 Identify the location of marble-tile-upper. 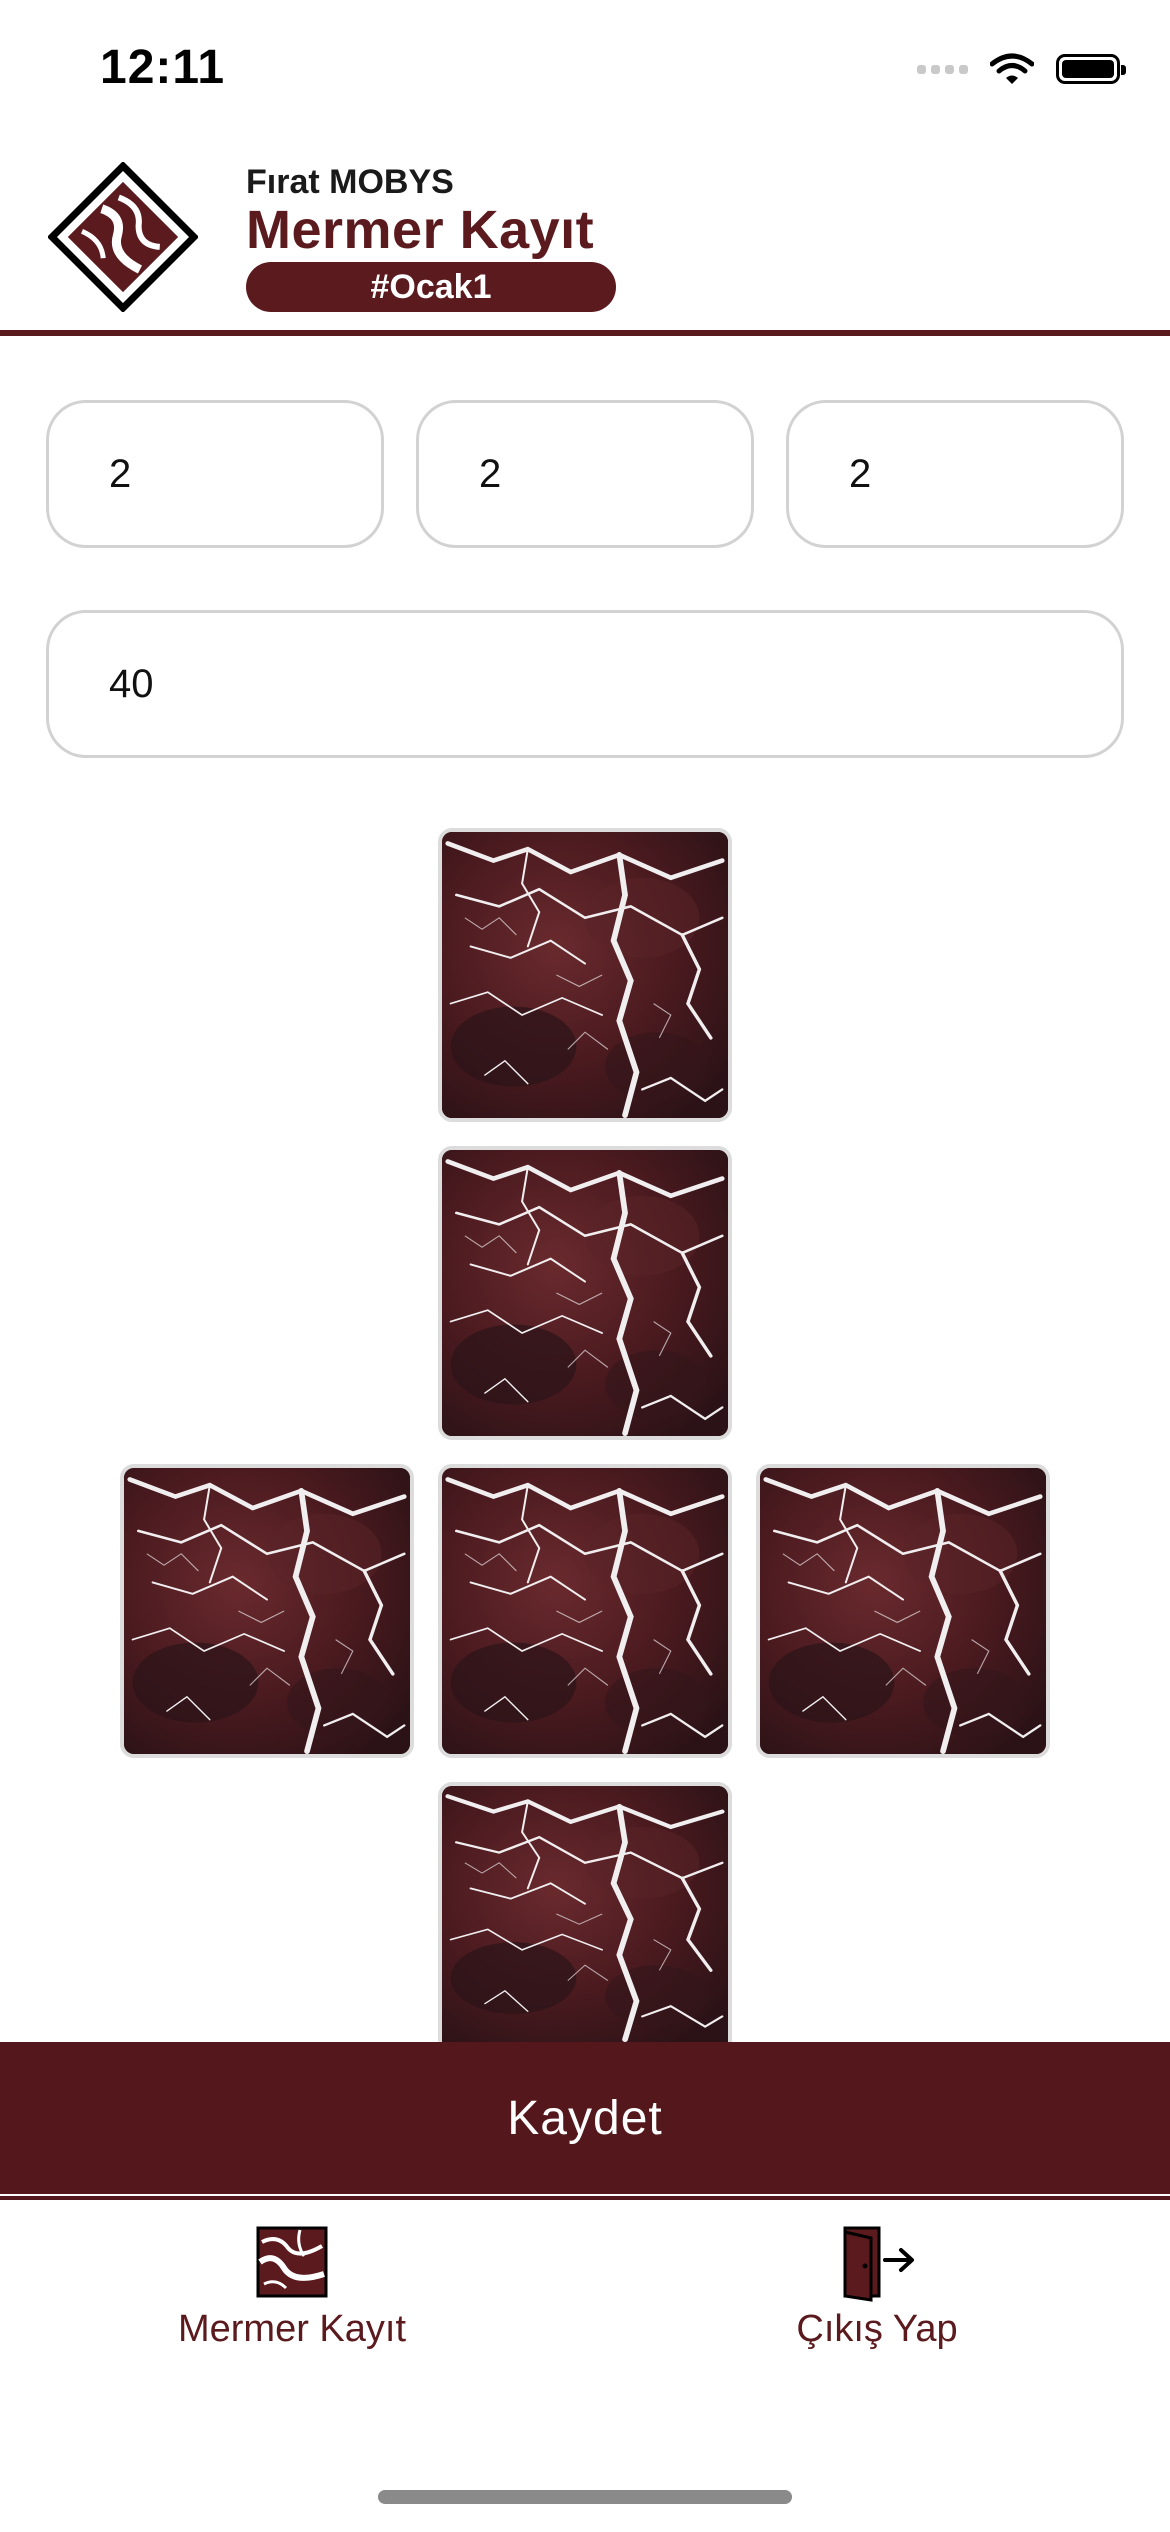
(585, 1293).